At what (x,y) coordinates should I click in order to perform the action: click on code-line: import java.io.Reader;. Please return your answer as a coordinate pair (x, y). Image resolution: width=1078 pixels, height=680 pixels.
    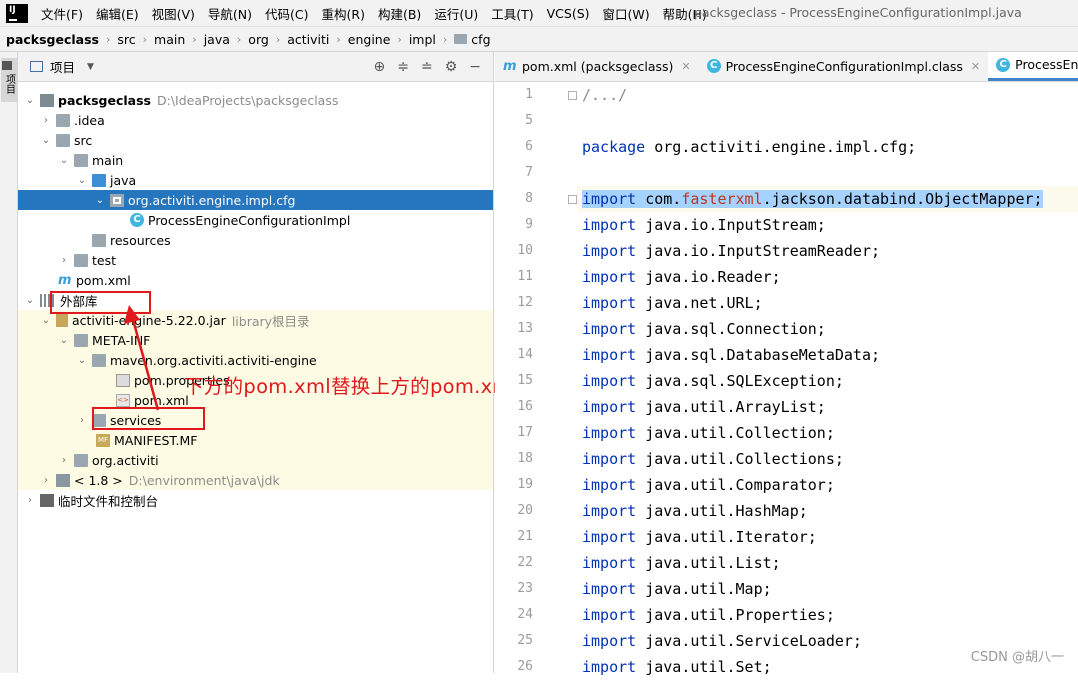
    Looking at the image, I should click on (827, 277).